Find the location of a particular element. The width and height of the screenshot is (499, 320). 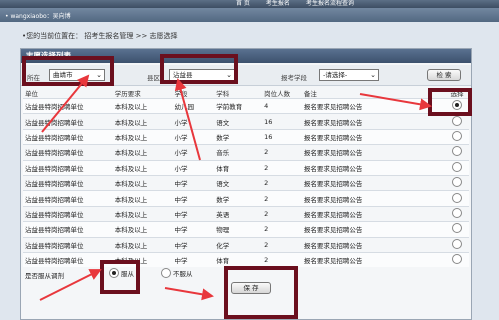

arrow-to-select is located at coordinates (395, 102).